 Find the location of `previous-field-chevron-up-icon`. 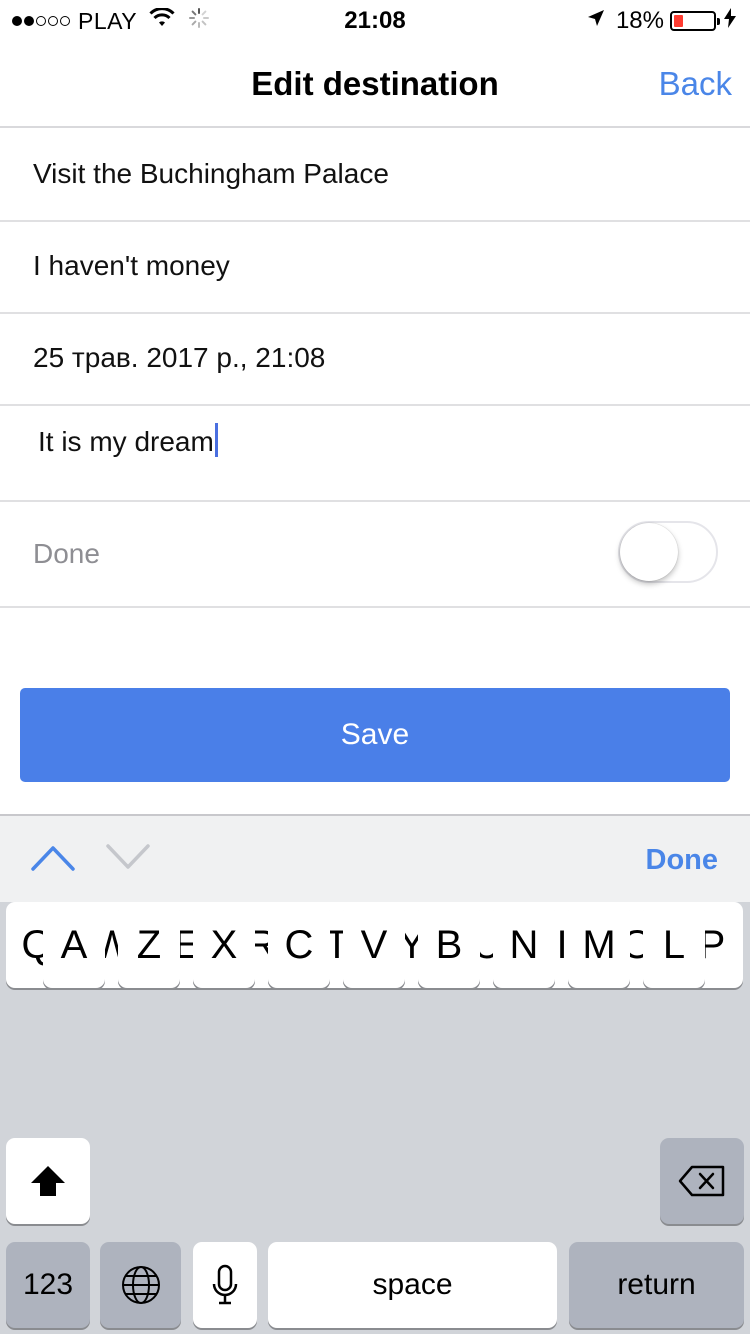

previous-field-chevron-up-icon is located at coordinates (53, 859).